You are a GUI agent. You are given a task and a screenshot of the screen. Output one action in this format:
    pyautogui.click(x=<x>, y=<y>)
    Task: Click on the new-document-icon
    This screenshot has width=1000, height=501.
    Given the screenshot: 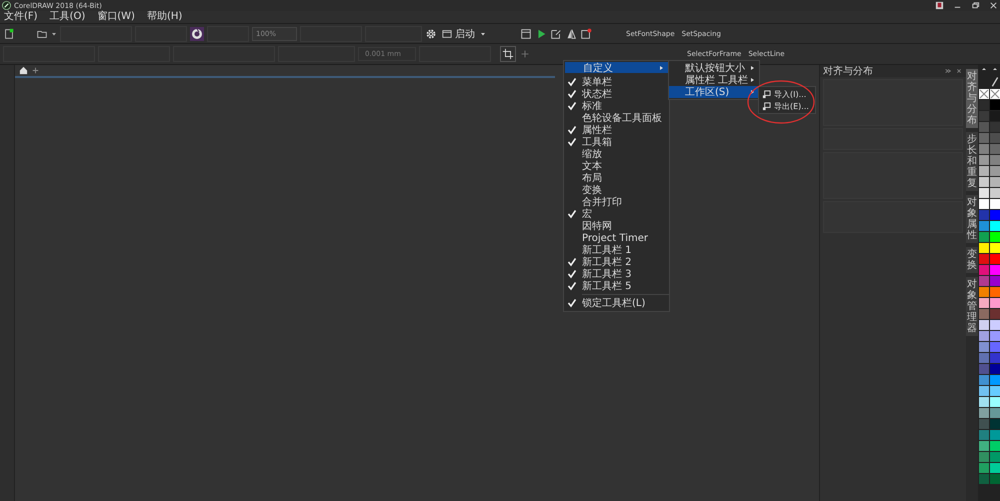 What is the action you would take?
    pyautogui.click(x=9, y=34)
    